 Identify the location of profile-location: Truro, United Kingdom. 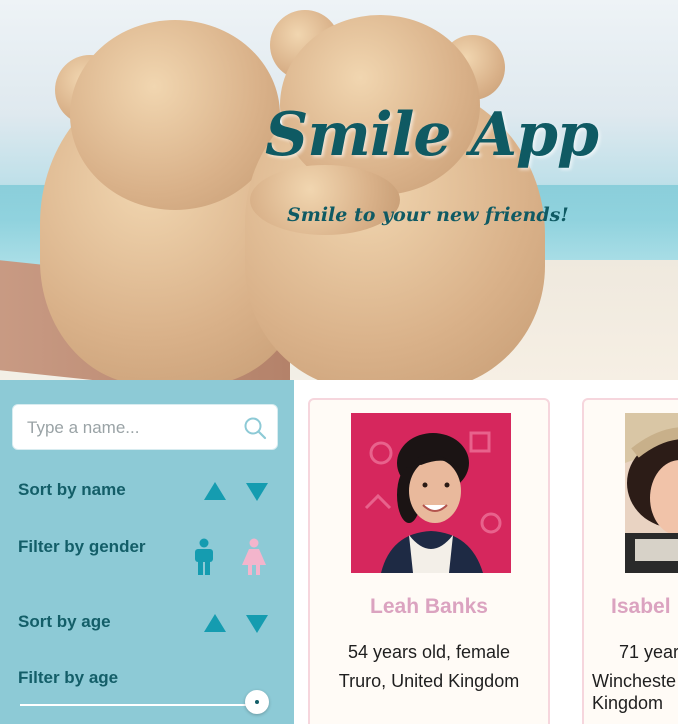
(429, 681).